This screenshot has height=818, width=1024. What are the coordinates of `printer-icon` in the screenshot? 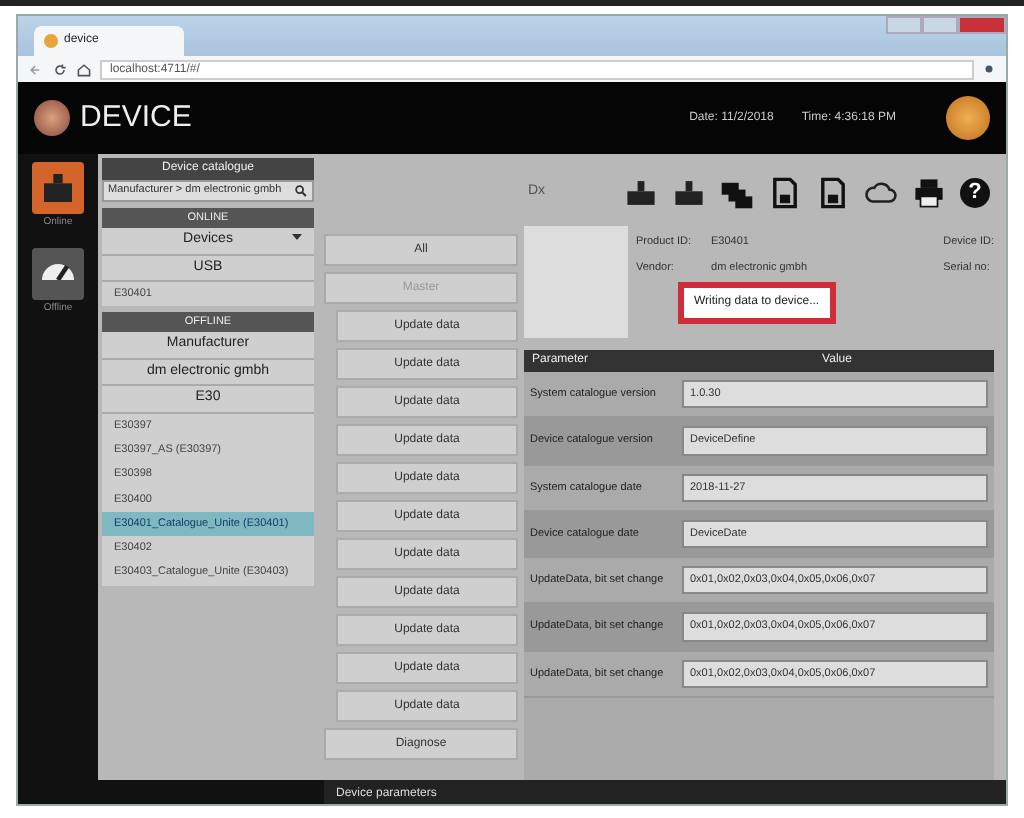 It's located at (929, 192).